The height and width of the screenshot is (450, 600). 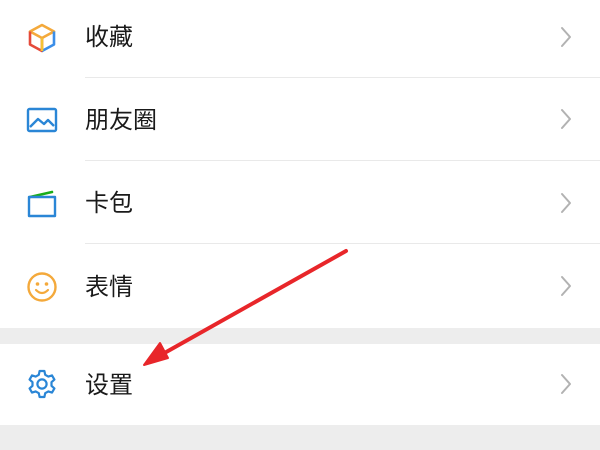 What do you see at coordinates (42, 38) in the screenshot?
I see `favorites-cube-icon` at bounding box center [42, 38].